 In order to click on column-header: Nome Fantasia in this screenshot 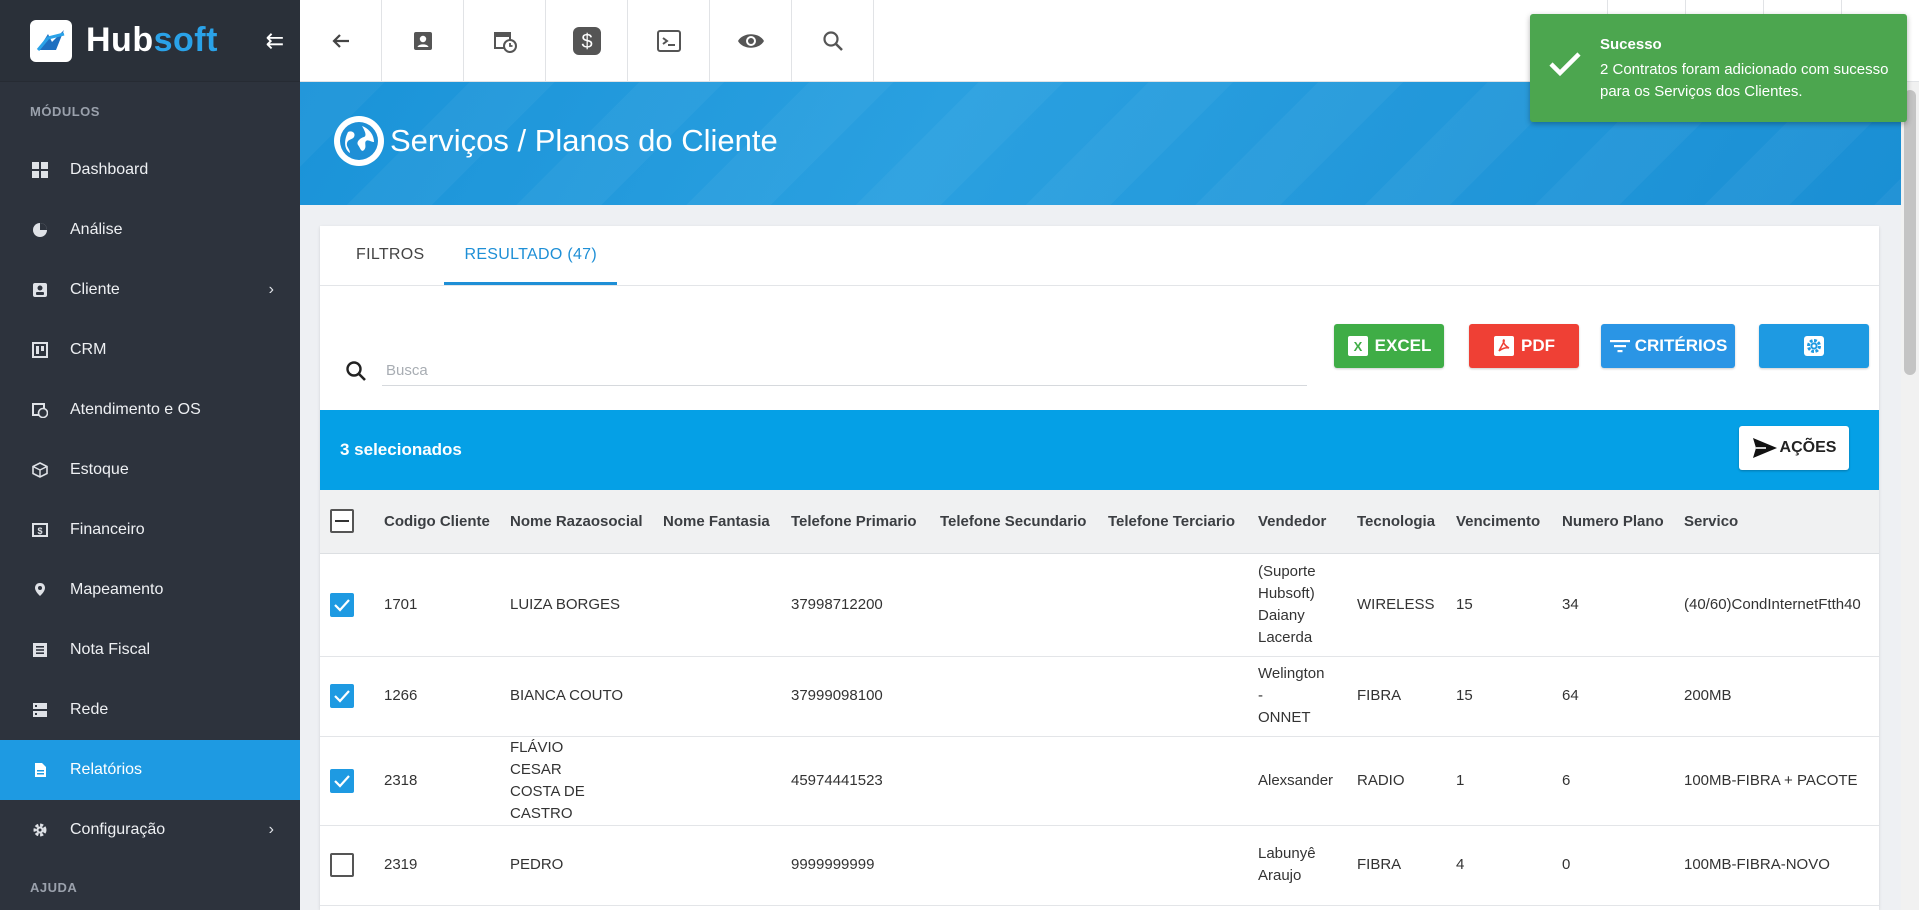, I will do `click(719, 522)`.